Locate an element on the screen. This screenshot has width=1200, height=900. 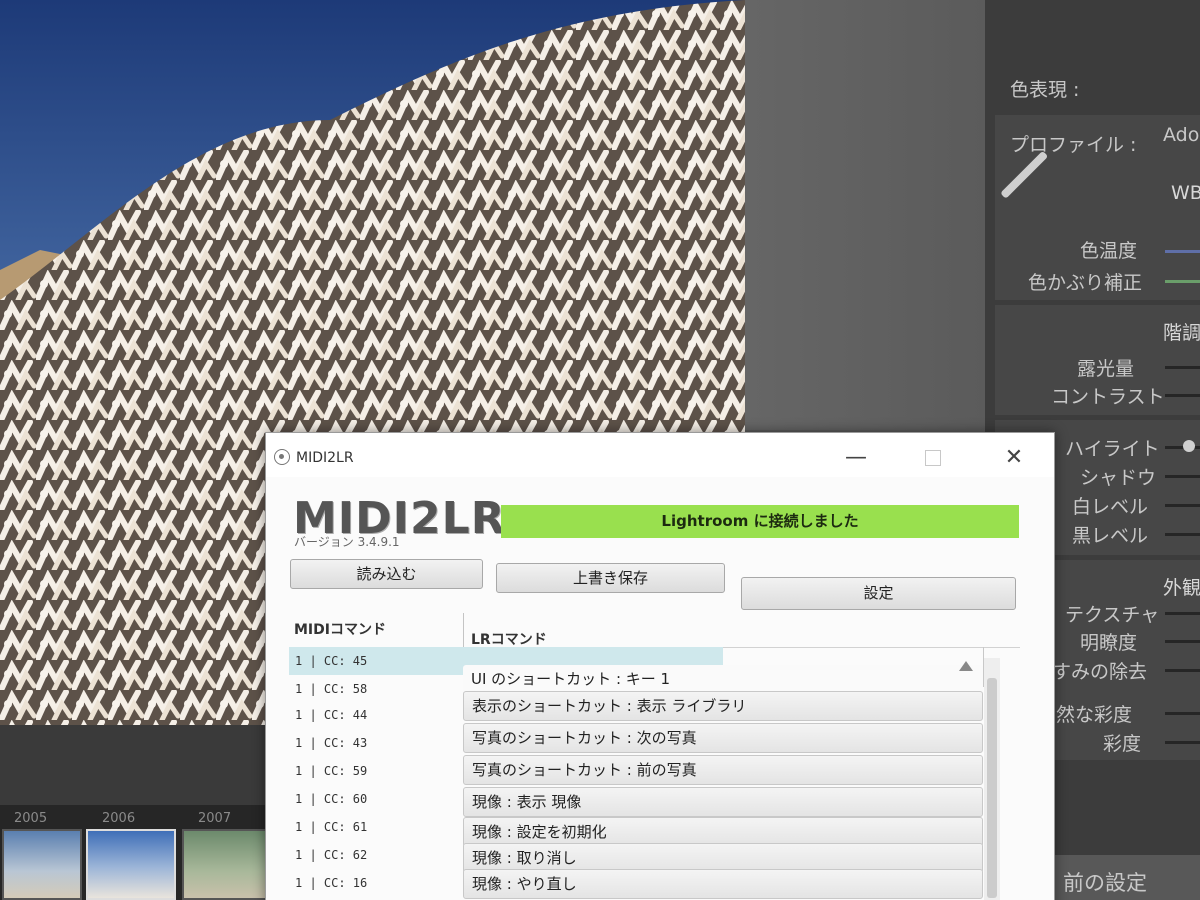
midi-command-cell: 1 | CC: 44 is located at coordinates (331, 715).